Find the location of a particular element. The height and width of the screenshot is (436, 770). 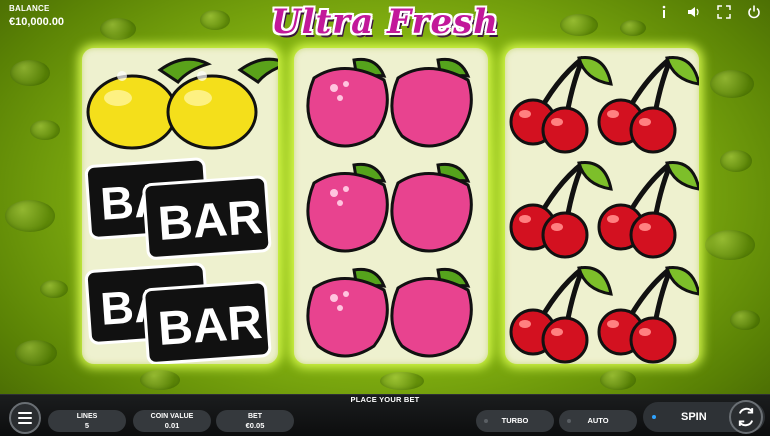

bet-selector: BET €0.05 is located at coordinates (255, 421).